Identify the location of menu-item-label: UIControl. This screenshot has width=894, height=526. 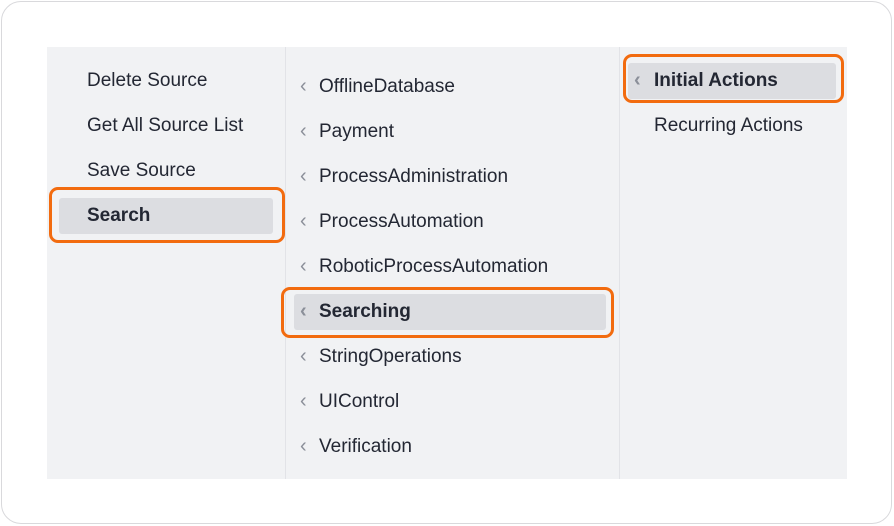
(359, 401).